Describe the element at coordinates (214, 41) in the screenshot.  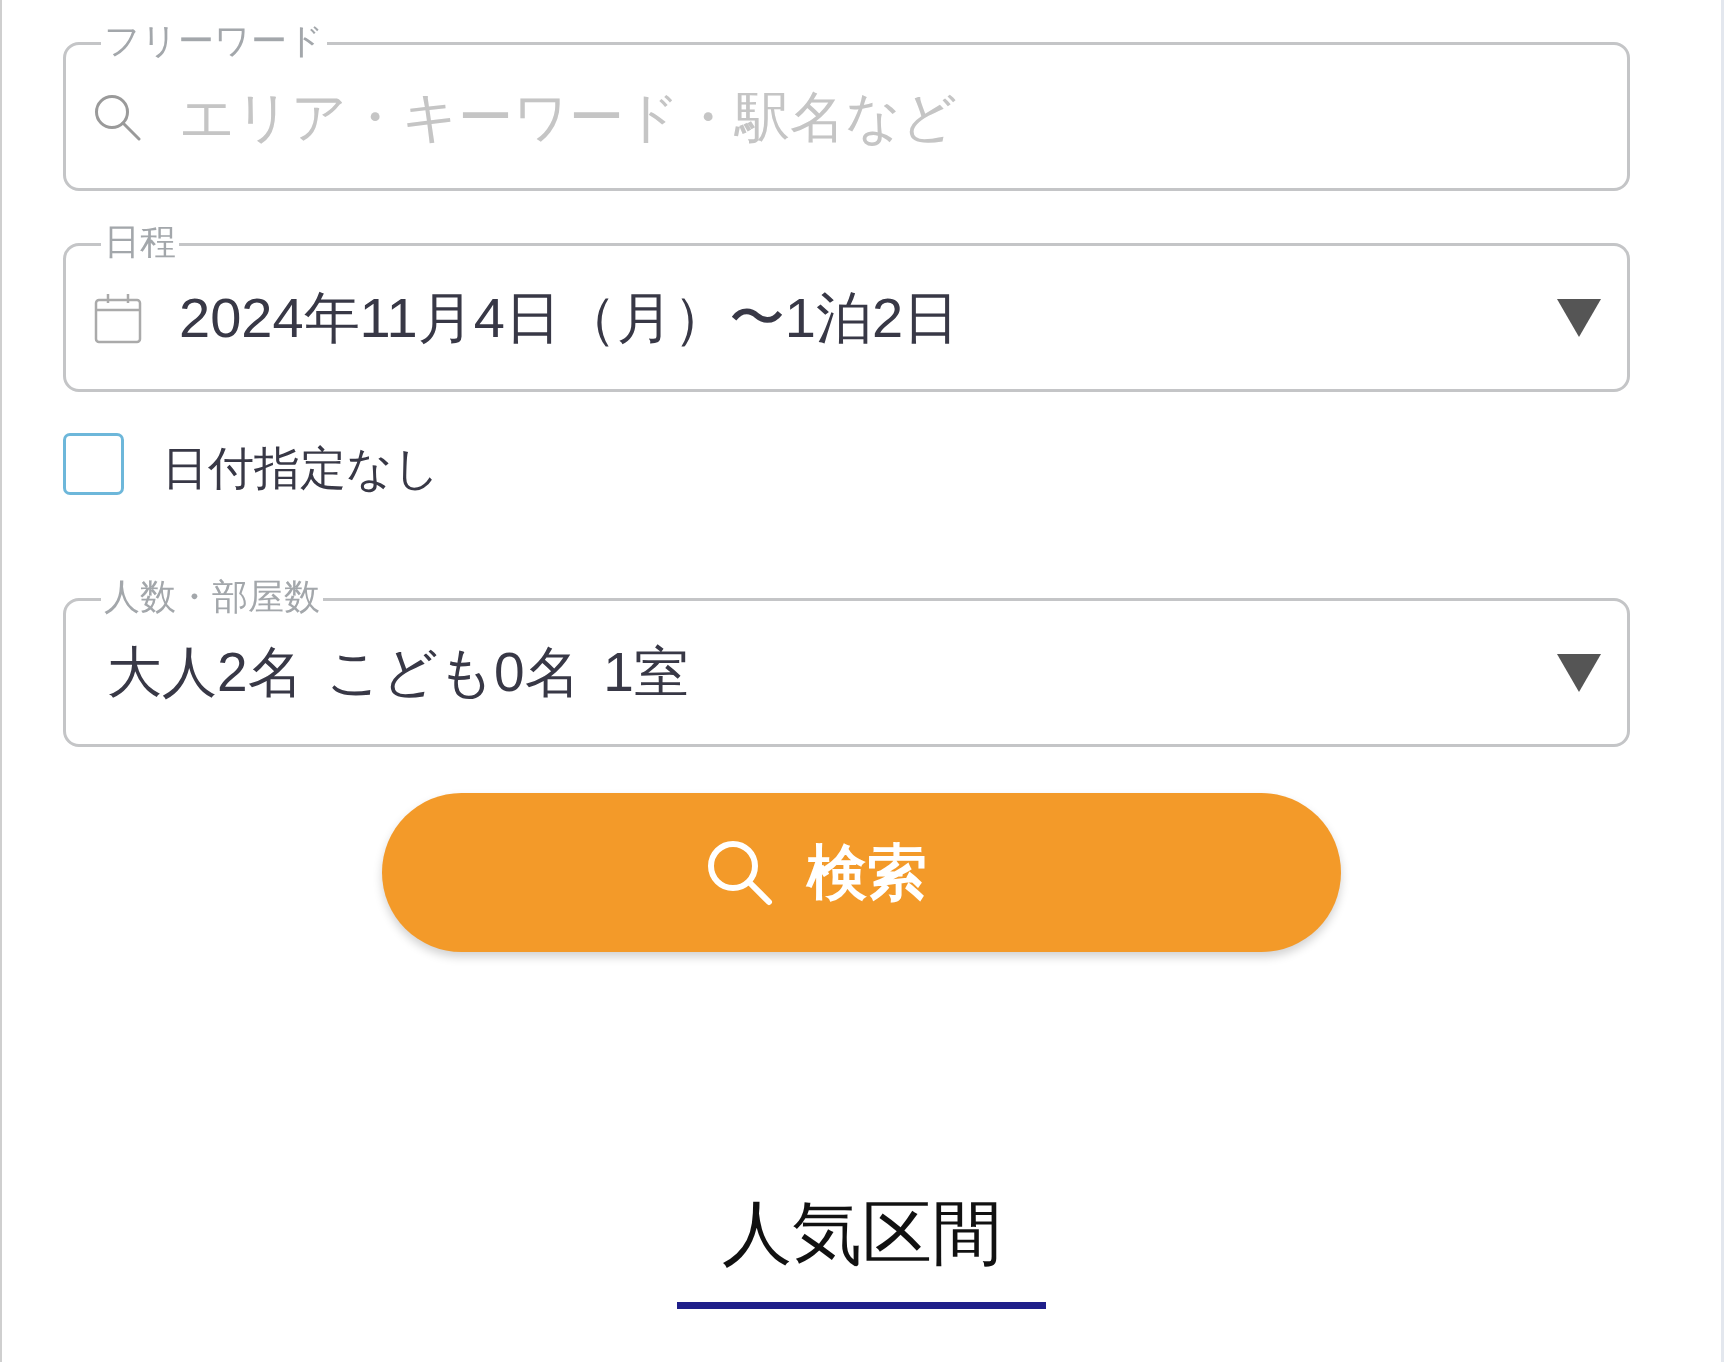
I see `field-label: フリーワード` at that location.